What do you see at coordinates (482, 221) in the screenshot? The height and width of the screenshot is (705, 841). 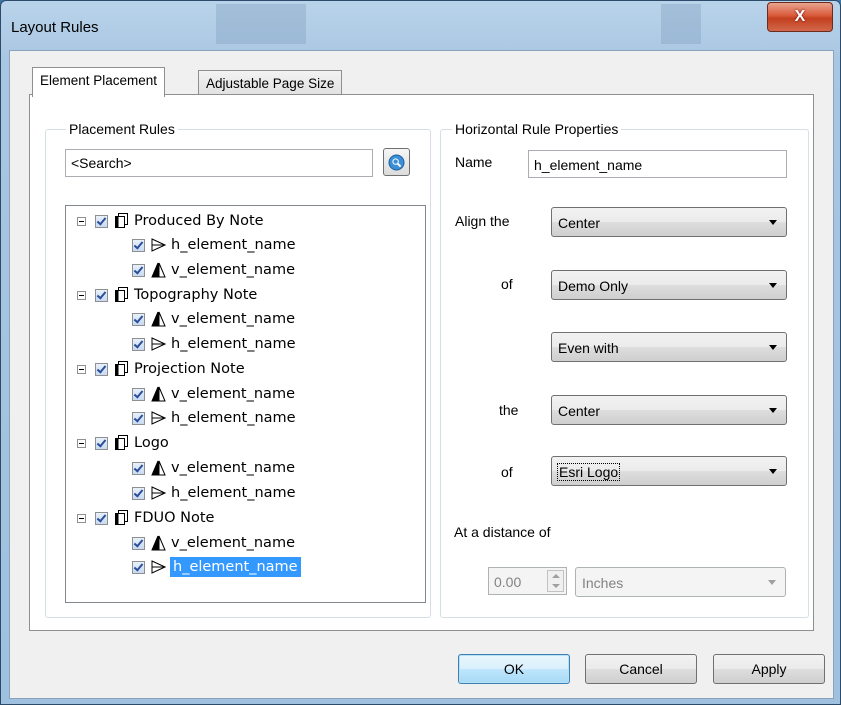 I see `align-label: Align the` at bounding box center [482, 221].